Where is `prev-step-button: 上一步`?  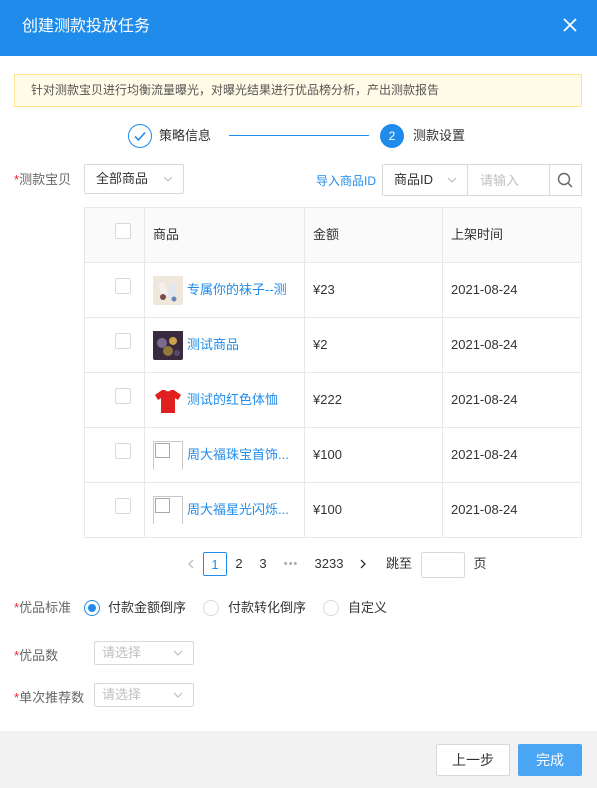
prev-step-button: 上一步 is located at coordinates (473, 760).